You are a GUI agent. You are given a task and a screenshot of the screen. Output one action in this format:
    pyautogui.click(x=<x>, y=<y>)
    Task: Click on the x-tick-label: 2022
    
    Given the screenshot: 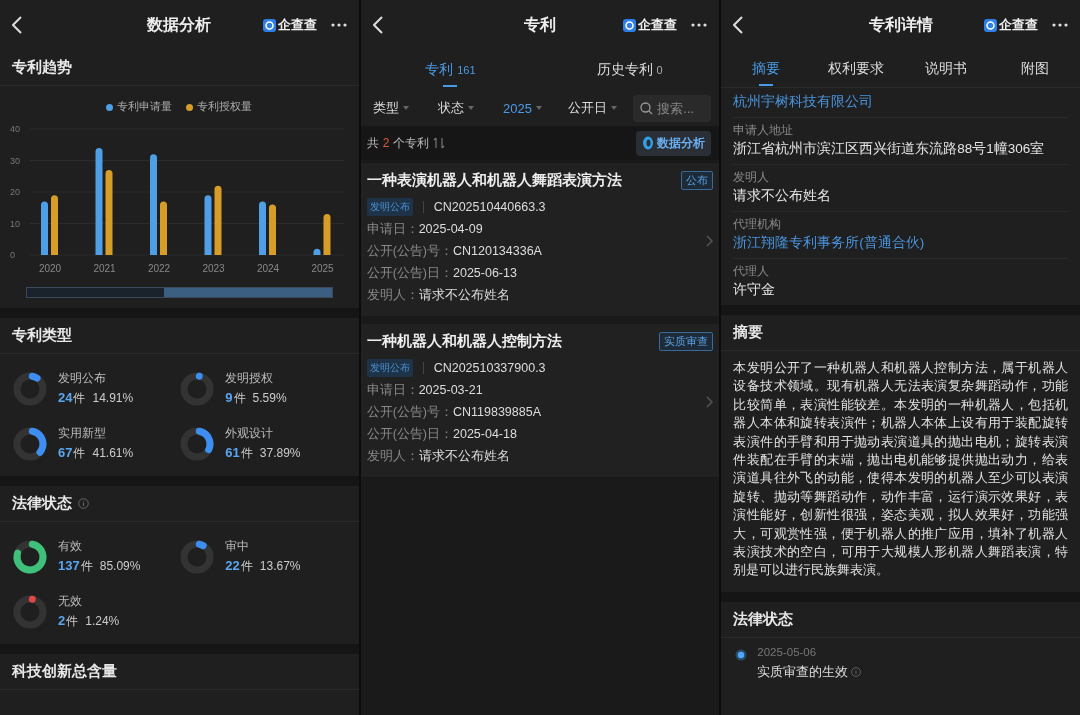 What is the action you would take?
    pyautogui.click(x=159, y=268)
    